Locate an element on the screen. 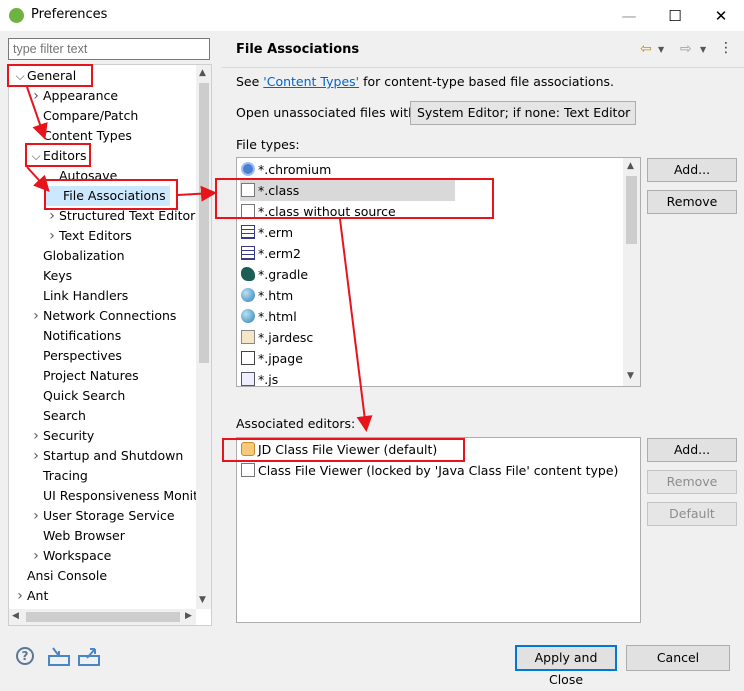 The image size is (744, 691). arrow-editors-to-file-associations is located at coordinates (38, 179).